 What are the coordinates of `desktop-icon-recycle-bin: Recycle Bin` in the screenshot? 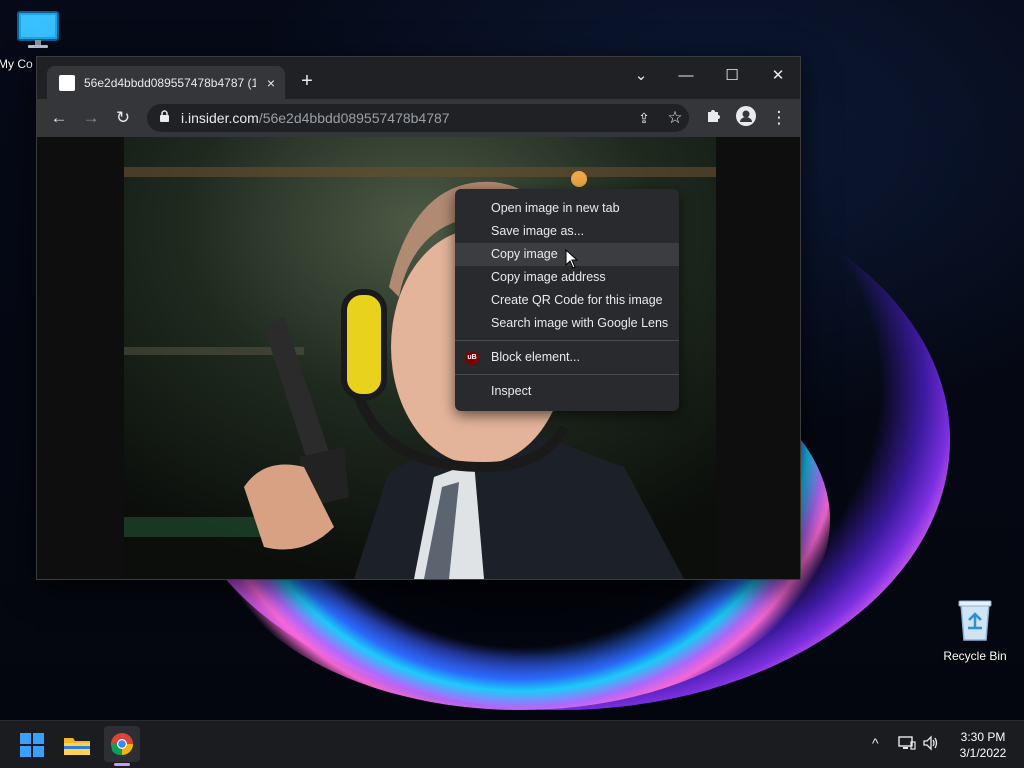 It's located at (975, 630).